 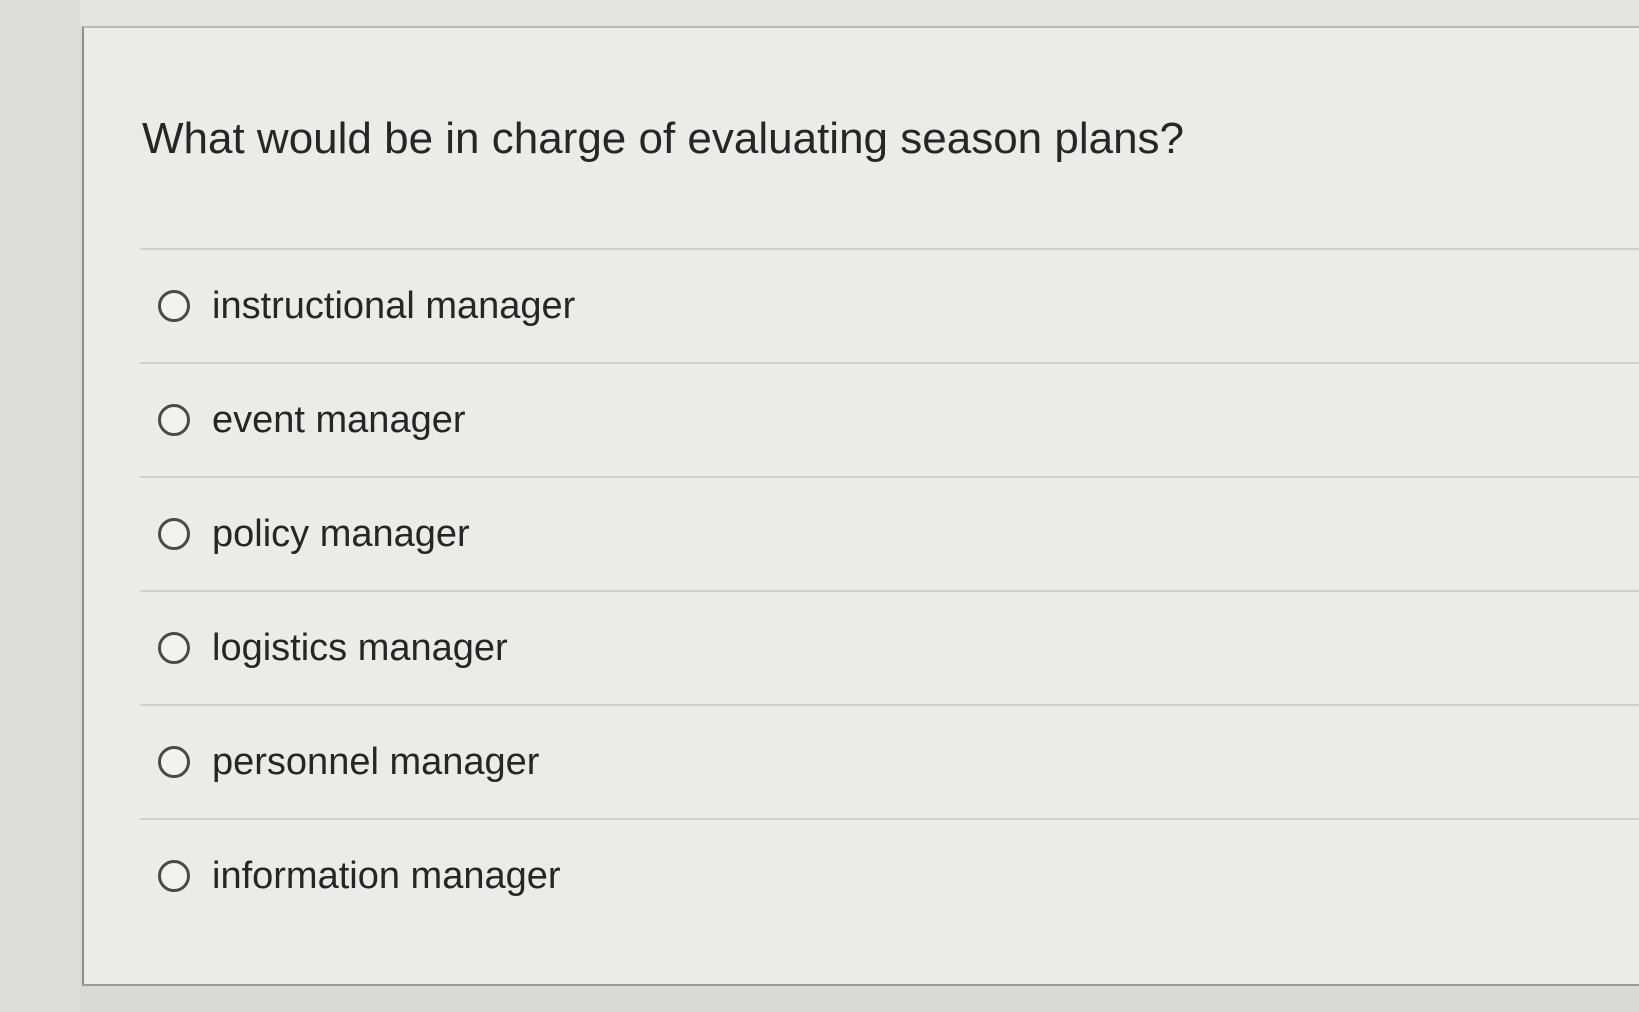 What do you see at coordinates (889, 419) in the screenshot?
I see `option-event-manager: event manager` at bounding box center [889, 419].